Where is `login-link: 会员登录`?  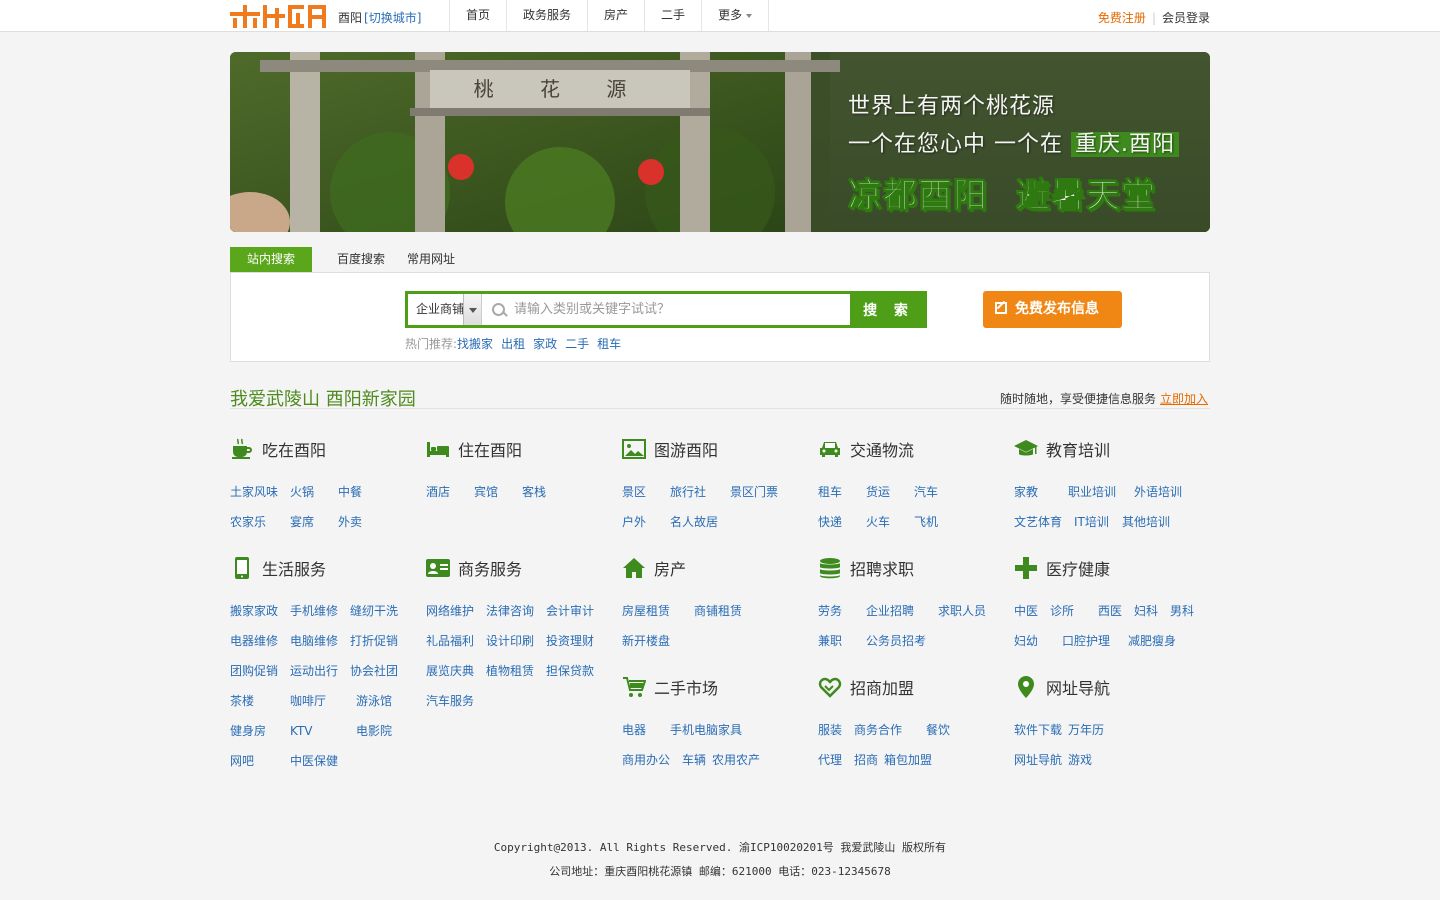
login-link: 会员登录 is located at coordinates (1186, 18).